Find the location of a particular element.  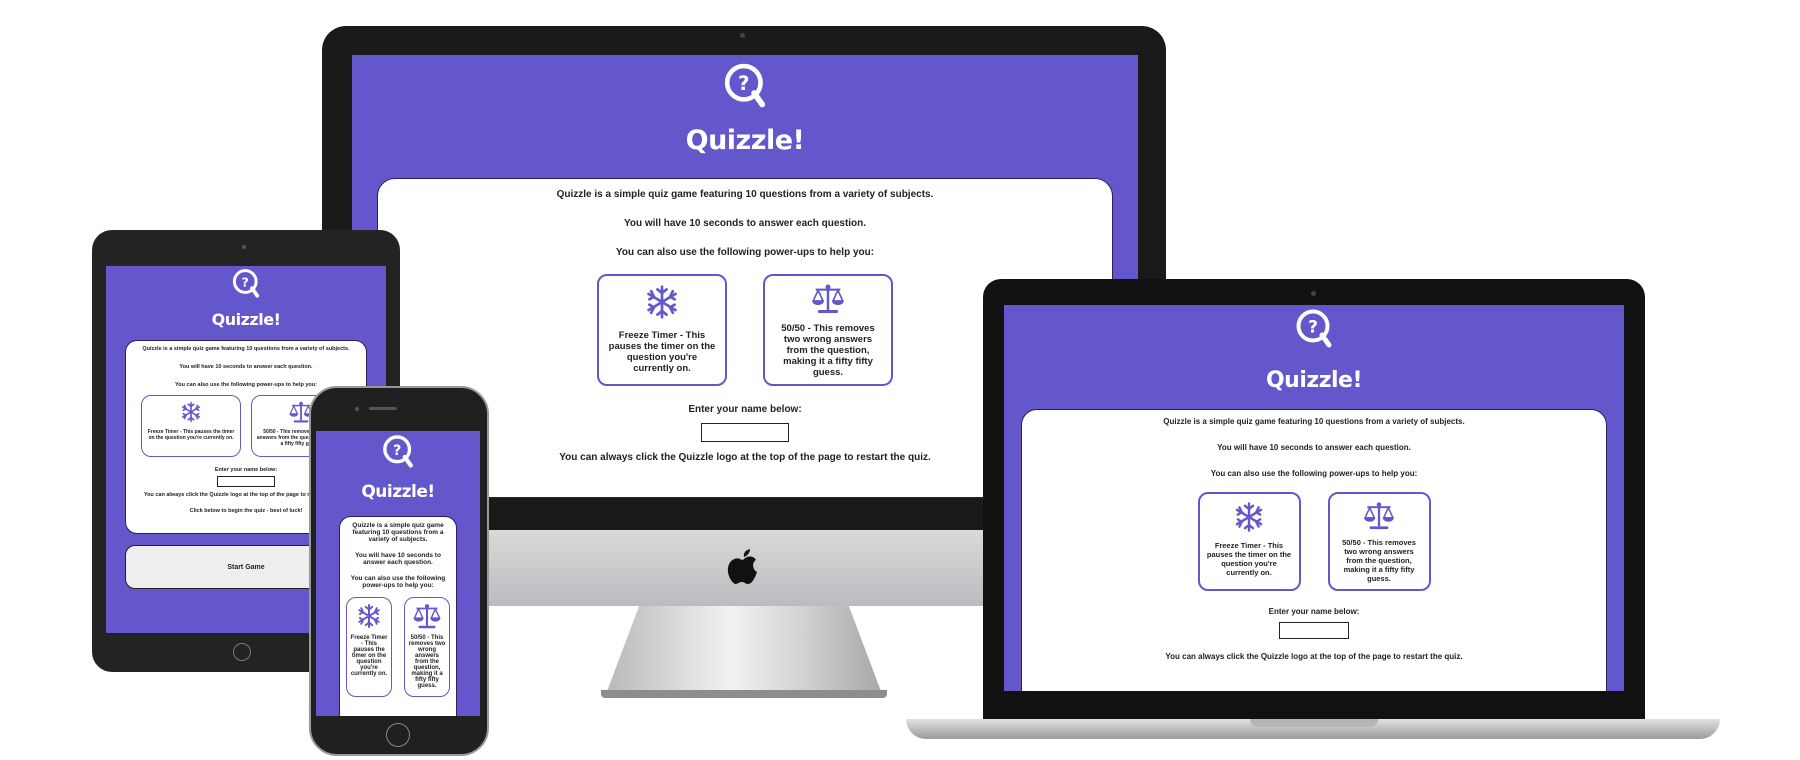

macbook-camera is located at coordinates (1313, 293).